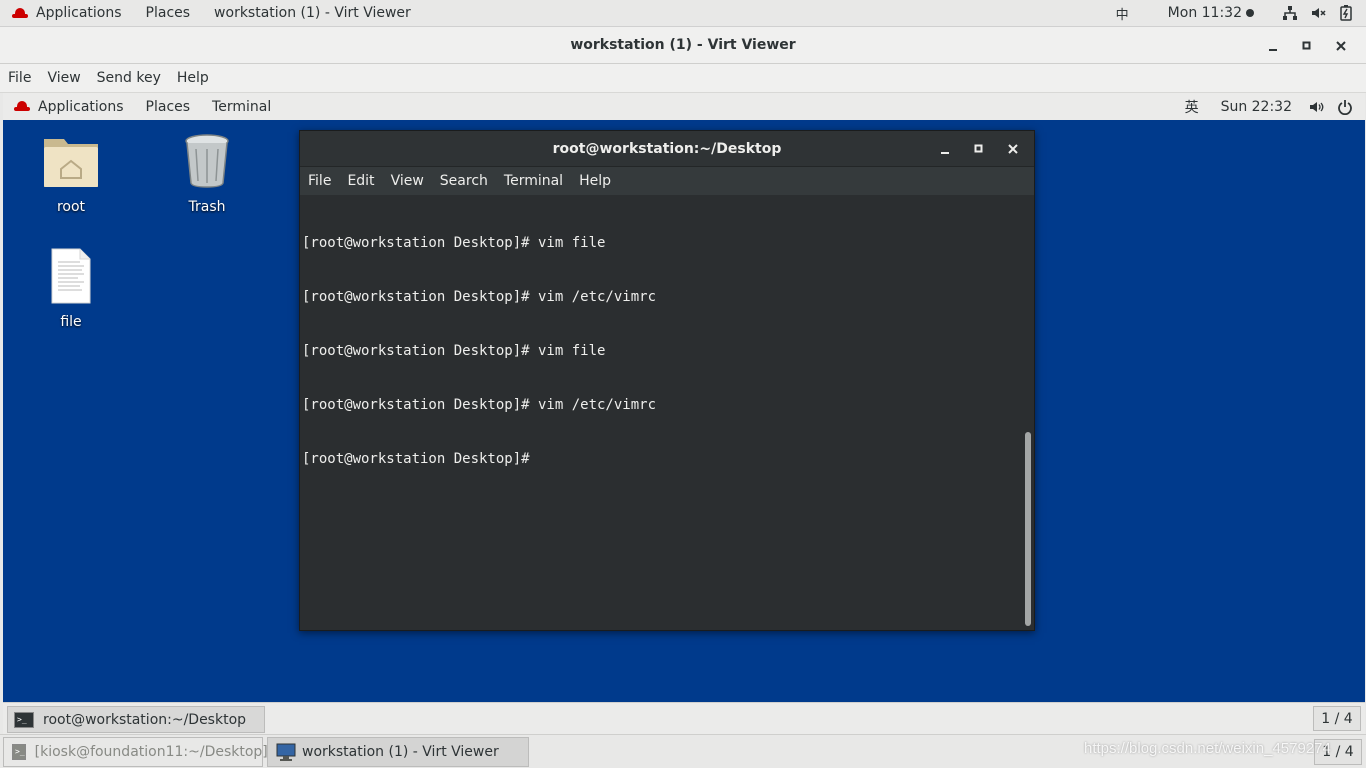 The height and width of the screenshot is (768, 1366). I want to click on guest-taskbar-item-label: root@workstation:~/Desktop, so click(145, 719).